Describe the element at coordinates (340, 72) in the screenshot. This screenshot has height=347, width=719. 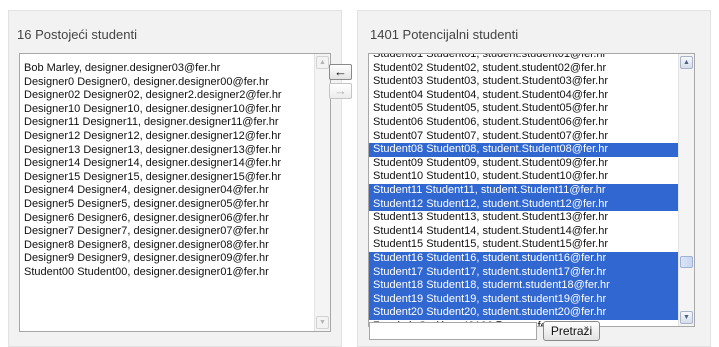
I see `add-students-button: ←` at that location.